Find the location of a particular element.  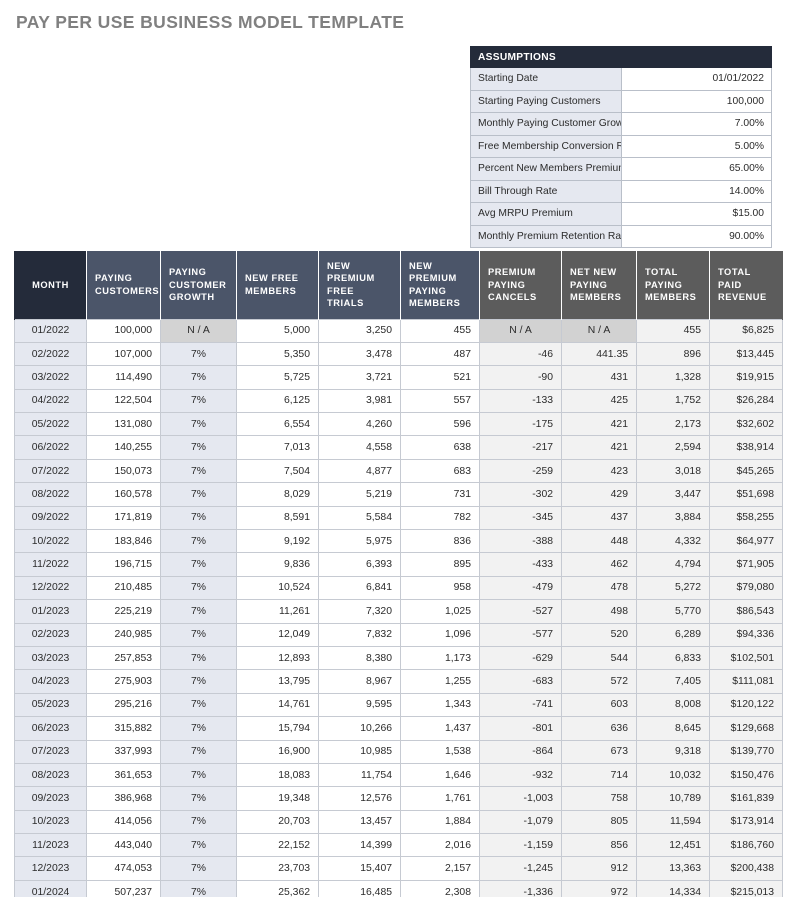

cell-new-premium-free-trials: 16,485 is located at coordinates (359, 888).